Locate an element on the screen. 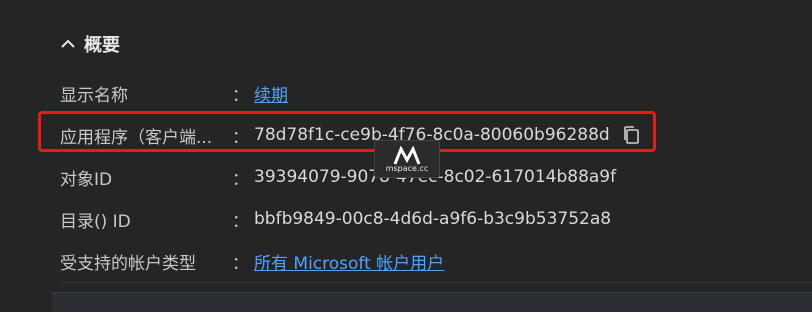  overview-section-header: 概要 is located at coordinates (90, 44).